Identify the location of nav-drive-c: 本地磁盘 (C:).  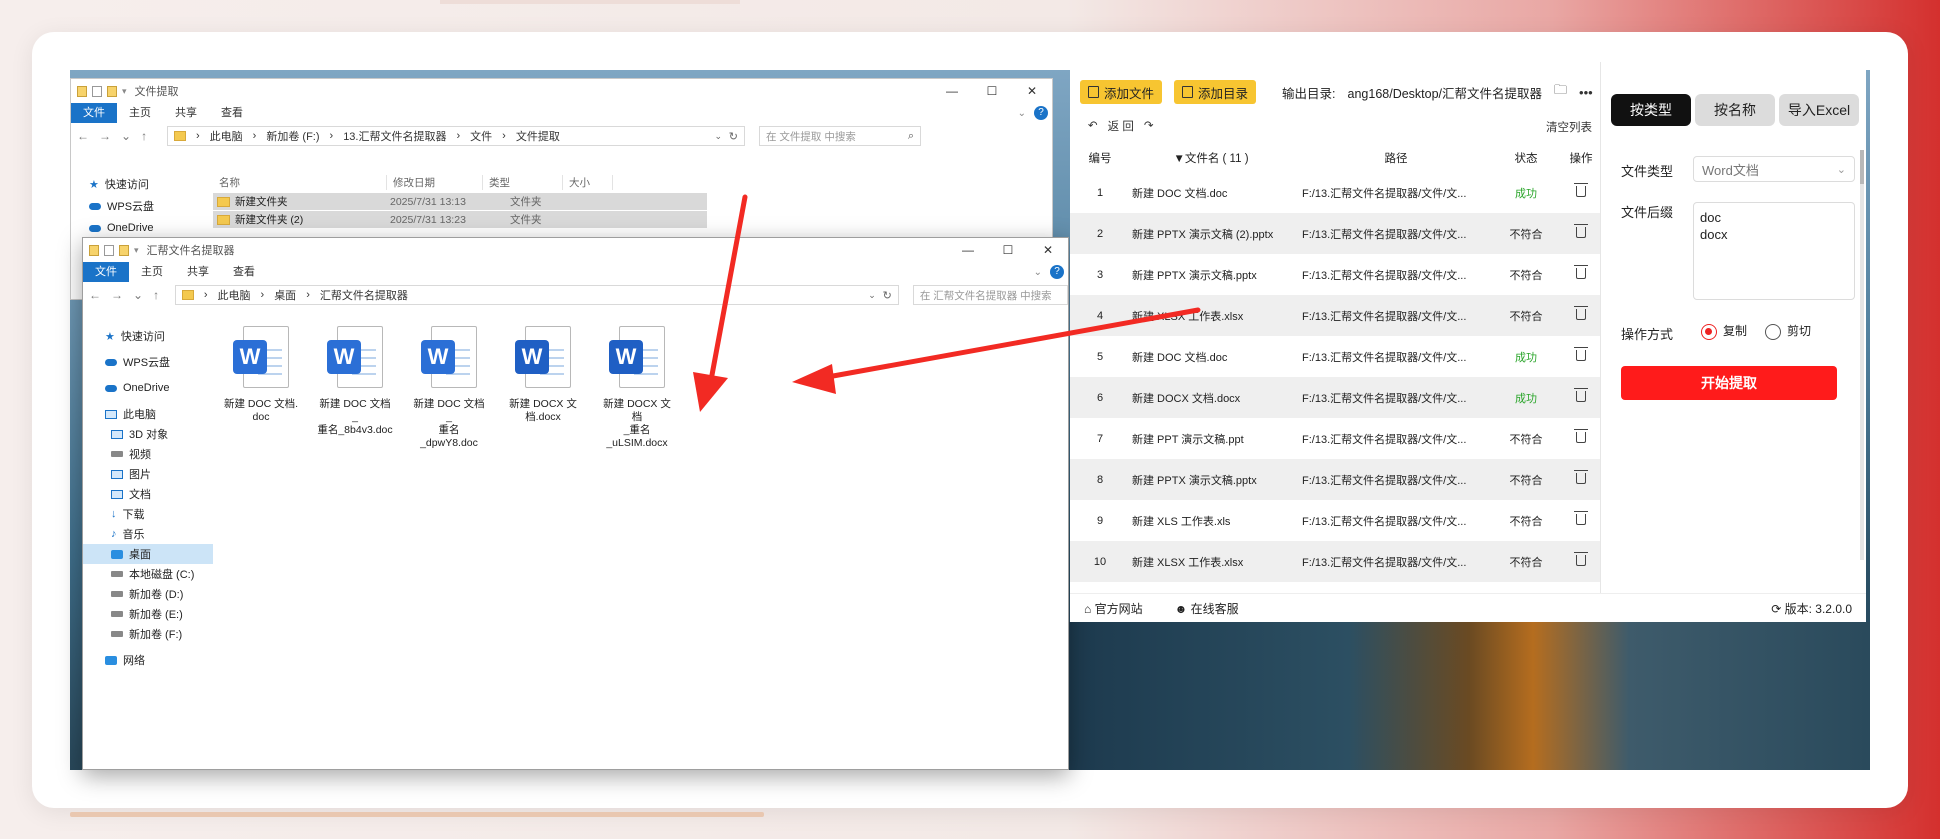
(148, 574).